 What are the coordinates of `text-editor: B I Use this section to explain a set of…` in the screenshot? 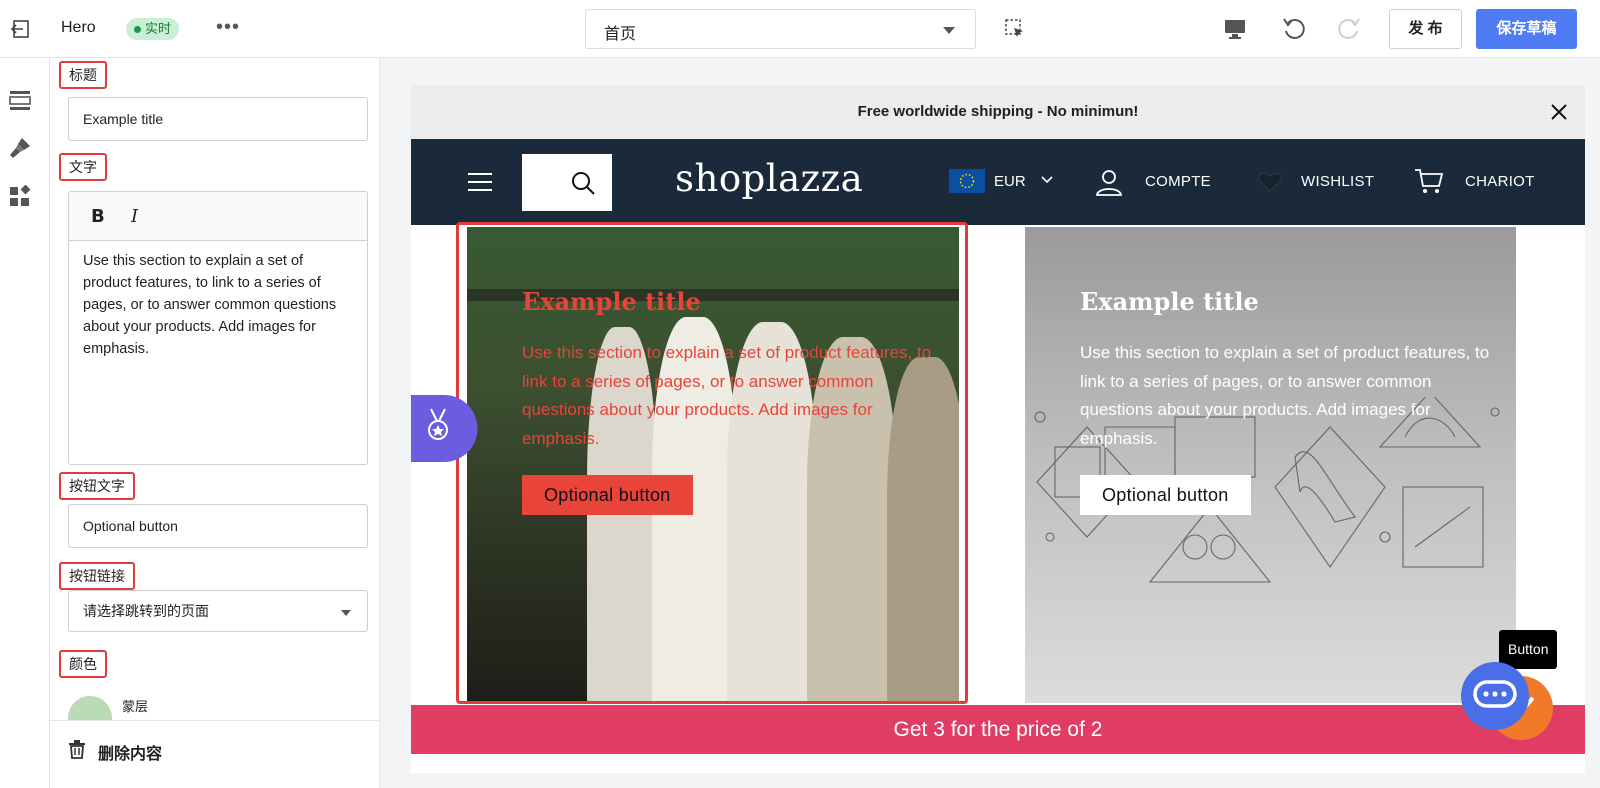 It's located at (218, 328).